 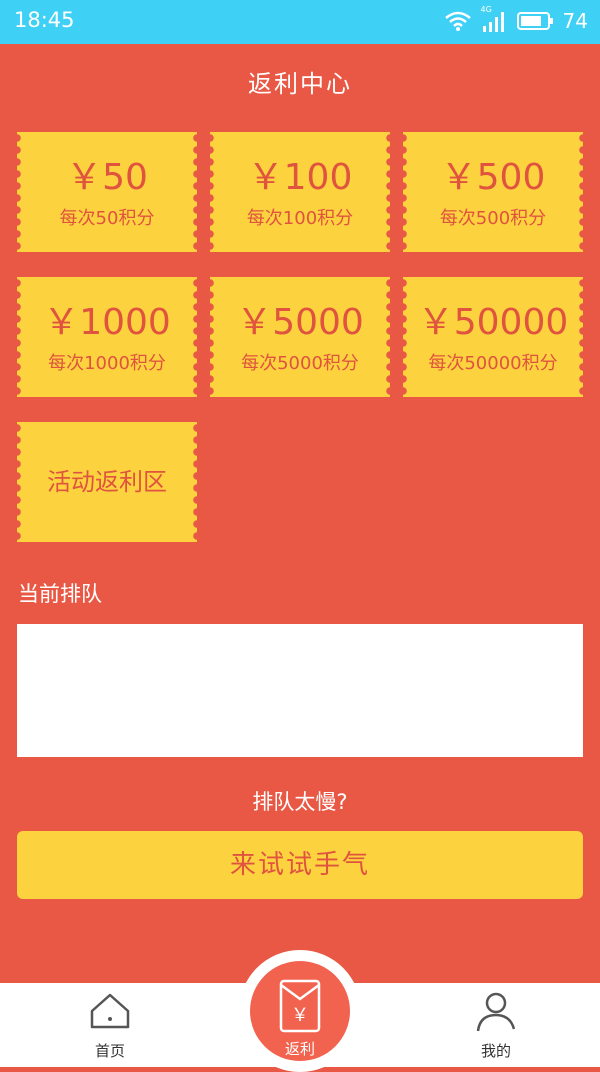 I want to click on status-time: 18:45, so click(x=44, y=20).